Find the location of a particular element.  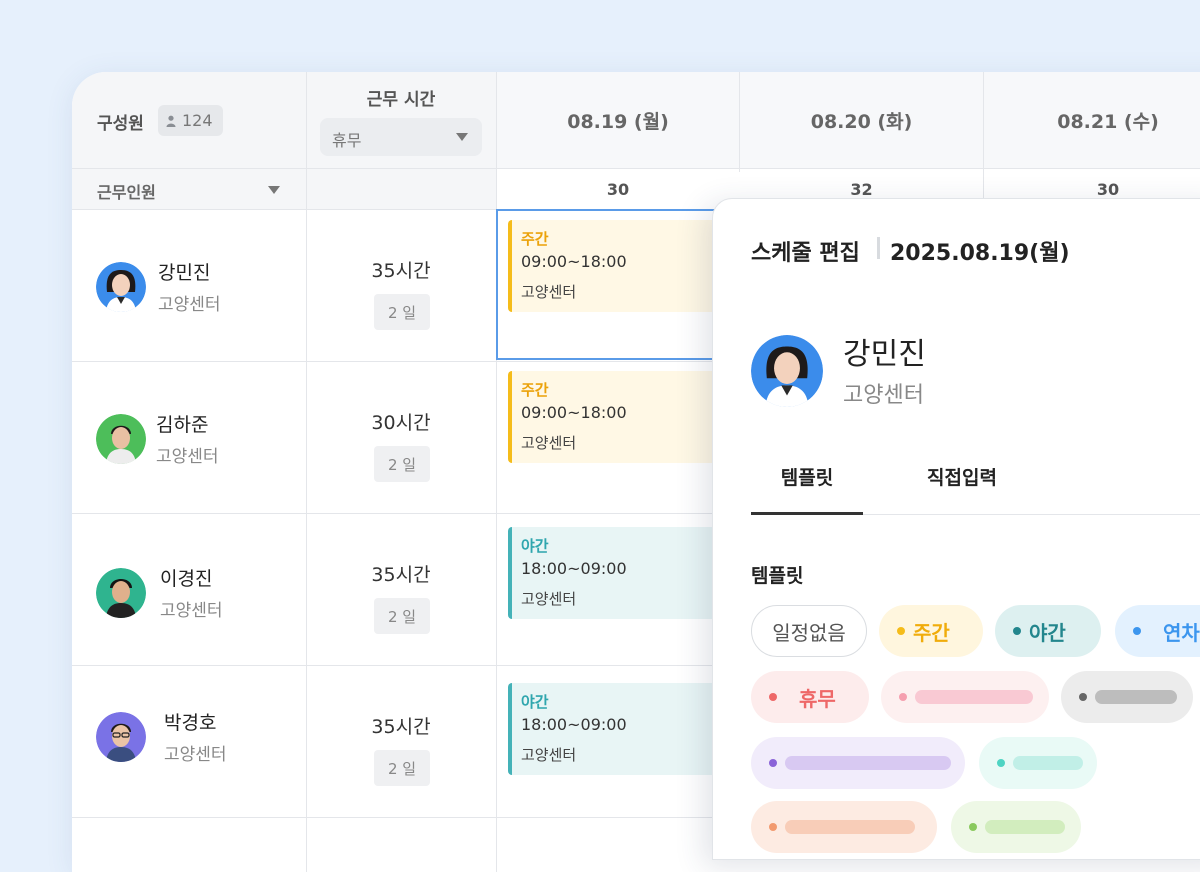

tab-direct-input: 직접입력 is located at coordinates (962, 476).